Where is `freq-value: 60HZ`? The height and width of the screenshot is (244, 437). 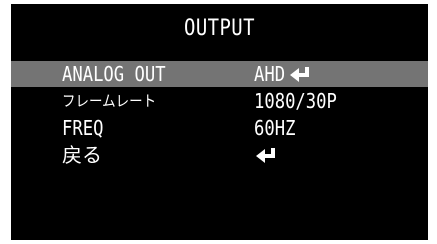
freq-value: 60HZ is located at coordinates (275, 128).